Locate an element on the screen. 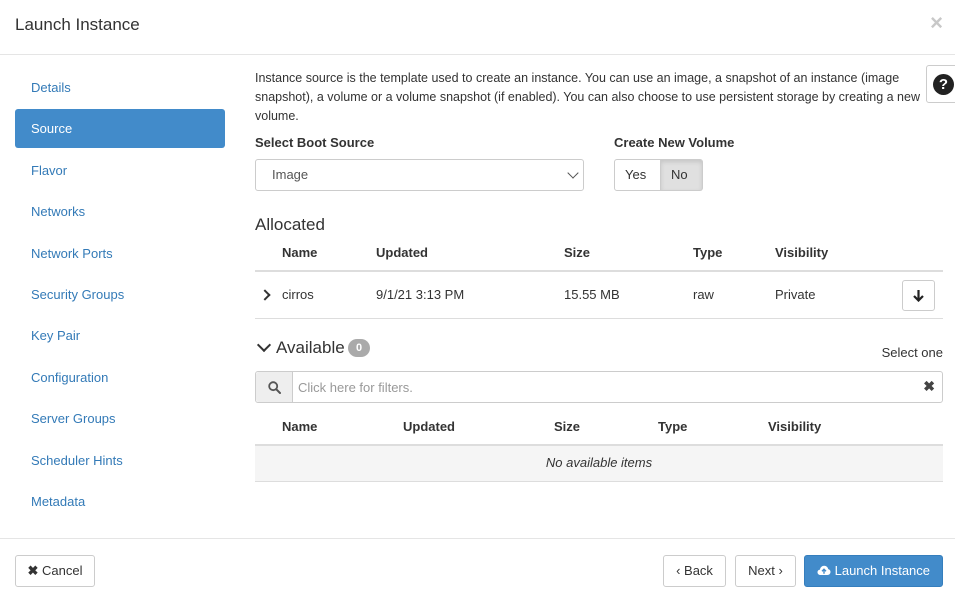  modal-title: Launch Instance is located at coordinates (77, 24).